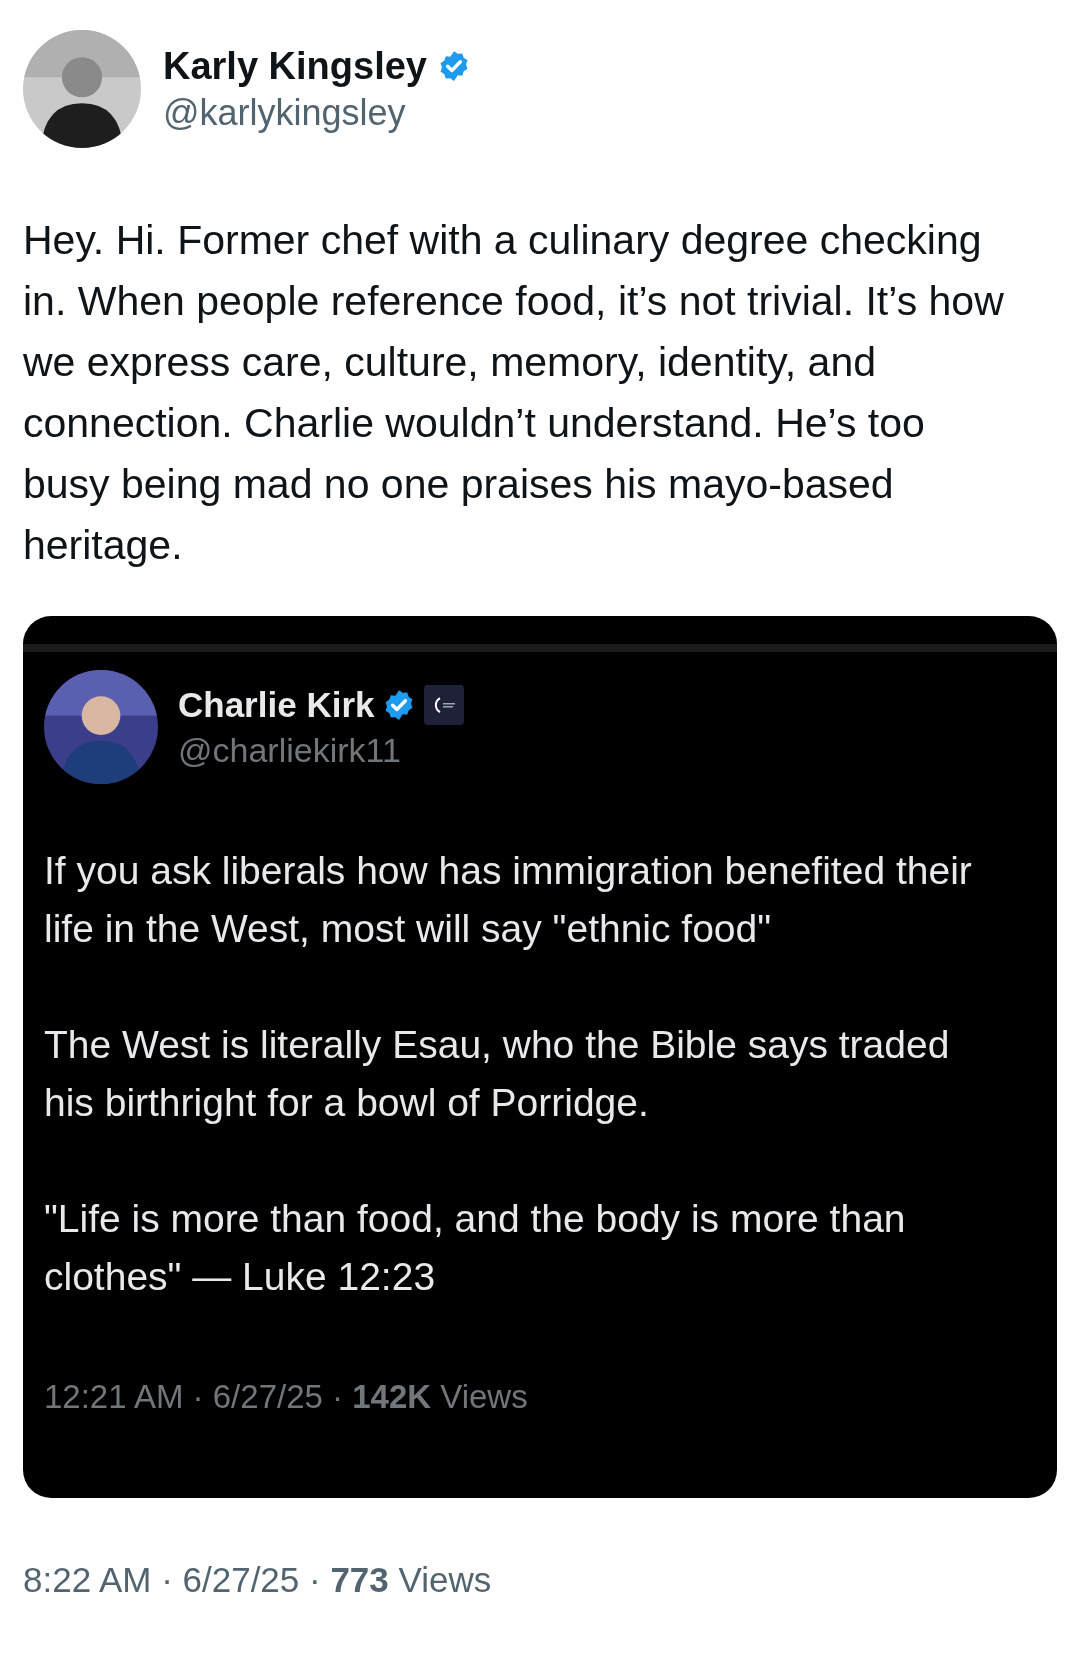  What do you see at coordinates (290, 750) in the screenshot?
I see `quoted-author-handle: @charliekirk11` at bounding box center [290, 750].